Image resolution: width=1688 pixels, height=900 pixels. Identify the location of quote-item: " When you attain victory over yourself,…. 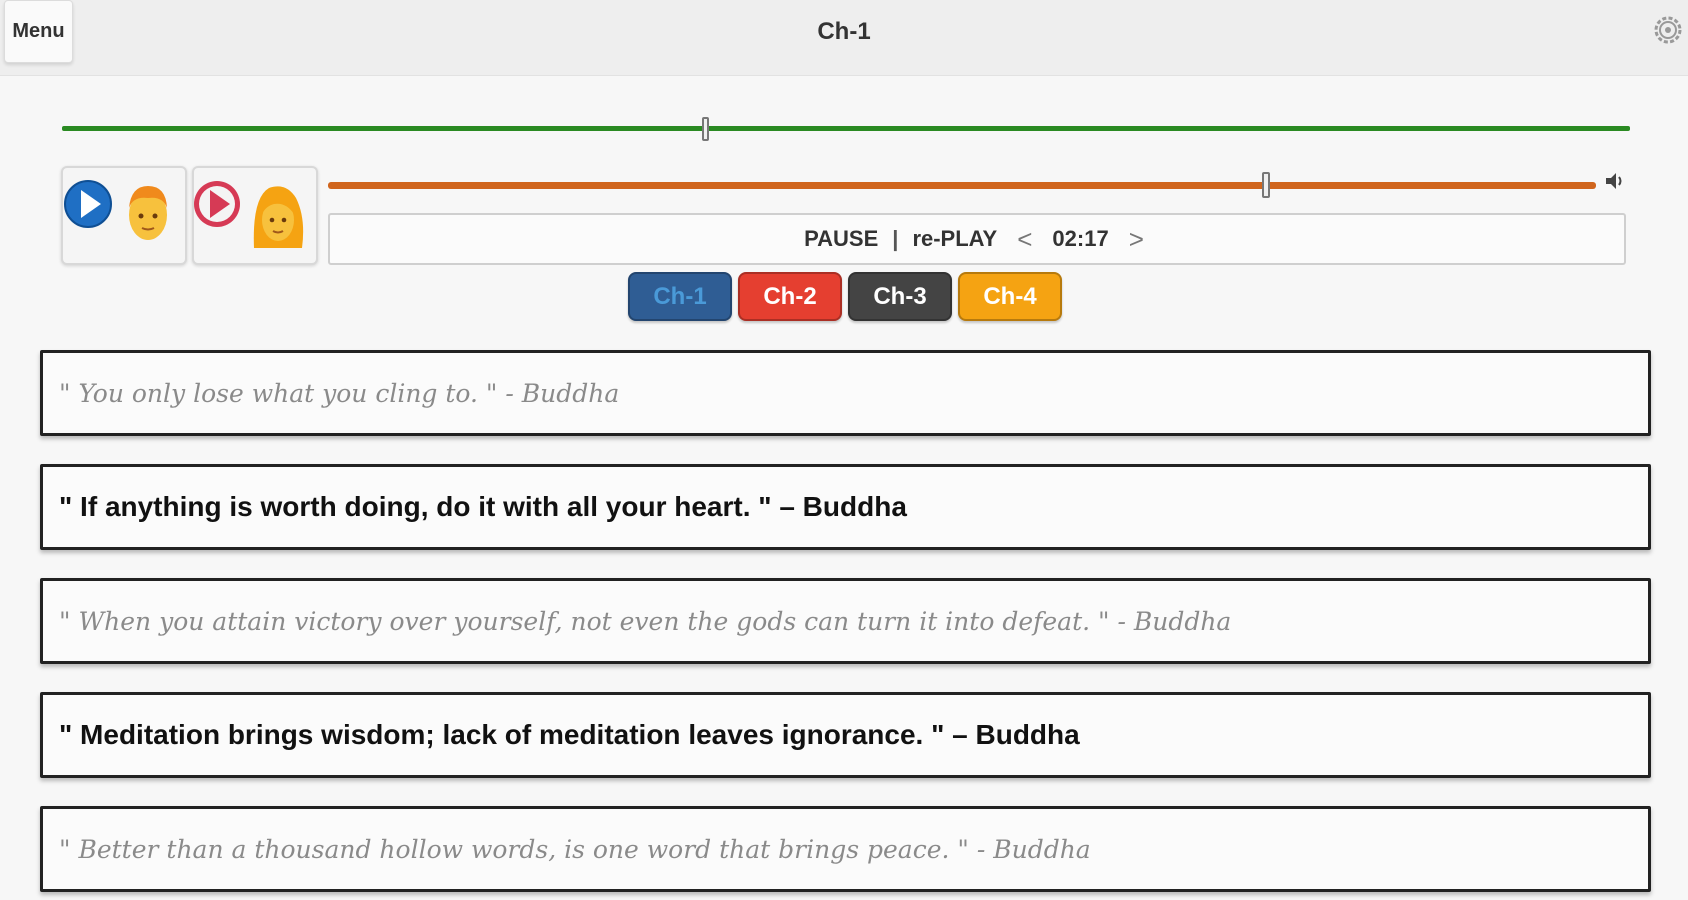
(845, 621).